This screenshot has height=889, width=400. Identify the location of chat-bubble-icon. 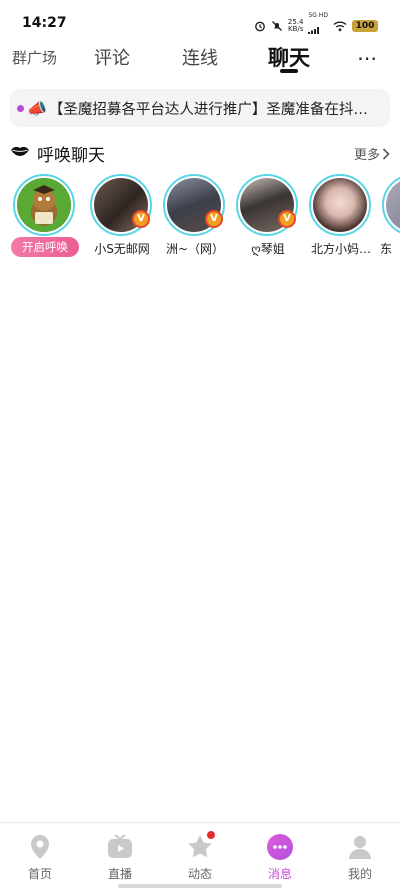
(280, 847).